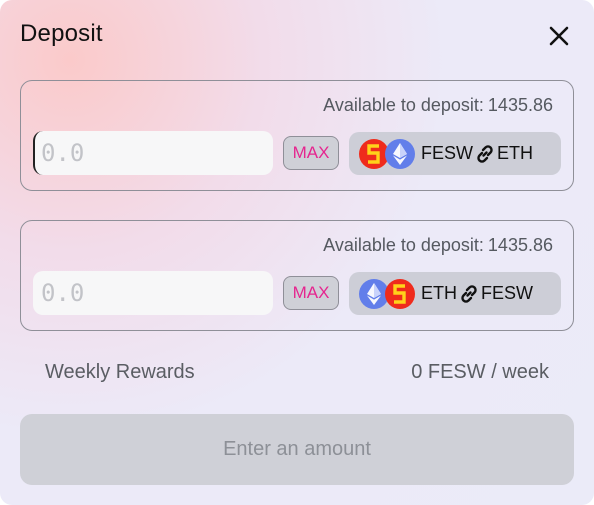 The image size is (594, 505). Describe the element at coordinates (400, 153) in the screenshot. I see `eth-token-icon` at that location.